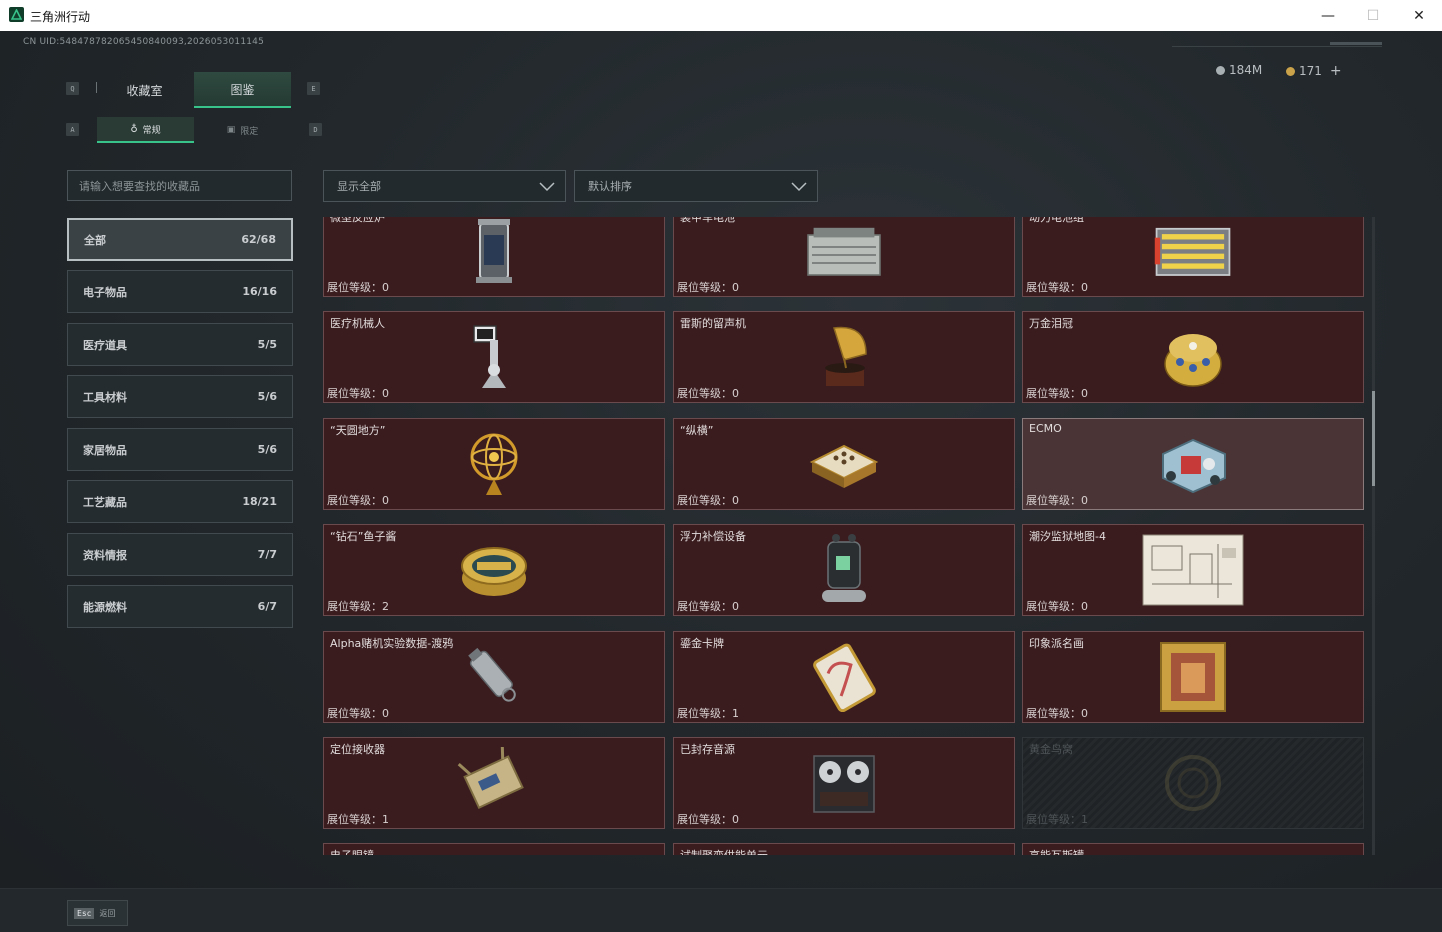 The width and height of the screenshot is (1442, 932). I want to click on scrollbar-track, so click(1373, 536).